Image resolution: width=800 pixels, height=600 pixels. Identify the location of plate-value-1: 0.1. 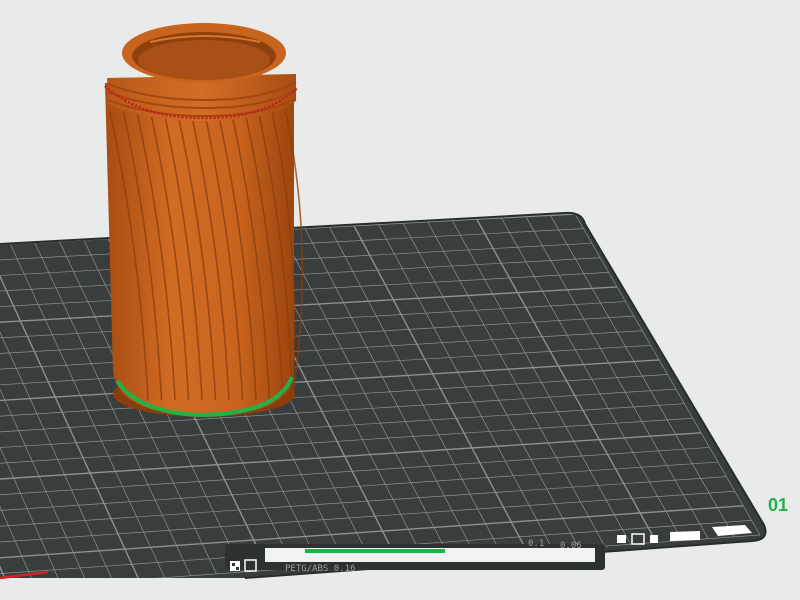
(536, 544).